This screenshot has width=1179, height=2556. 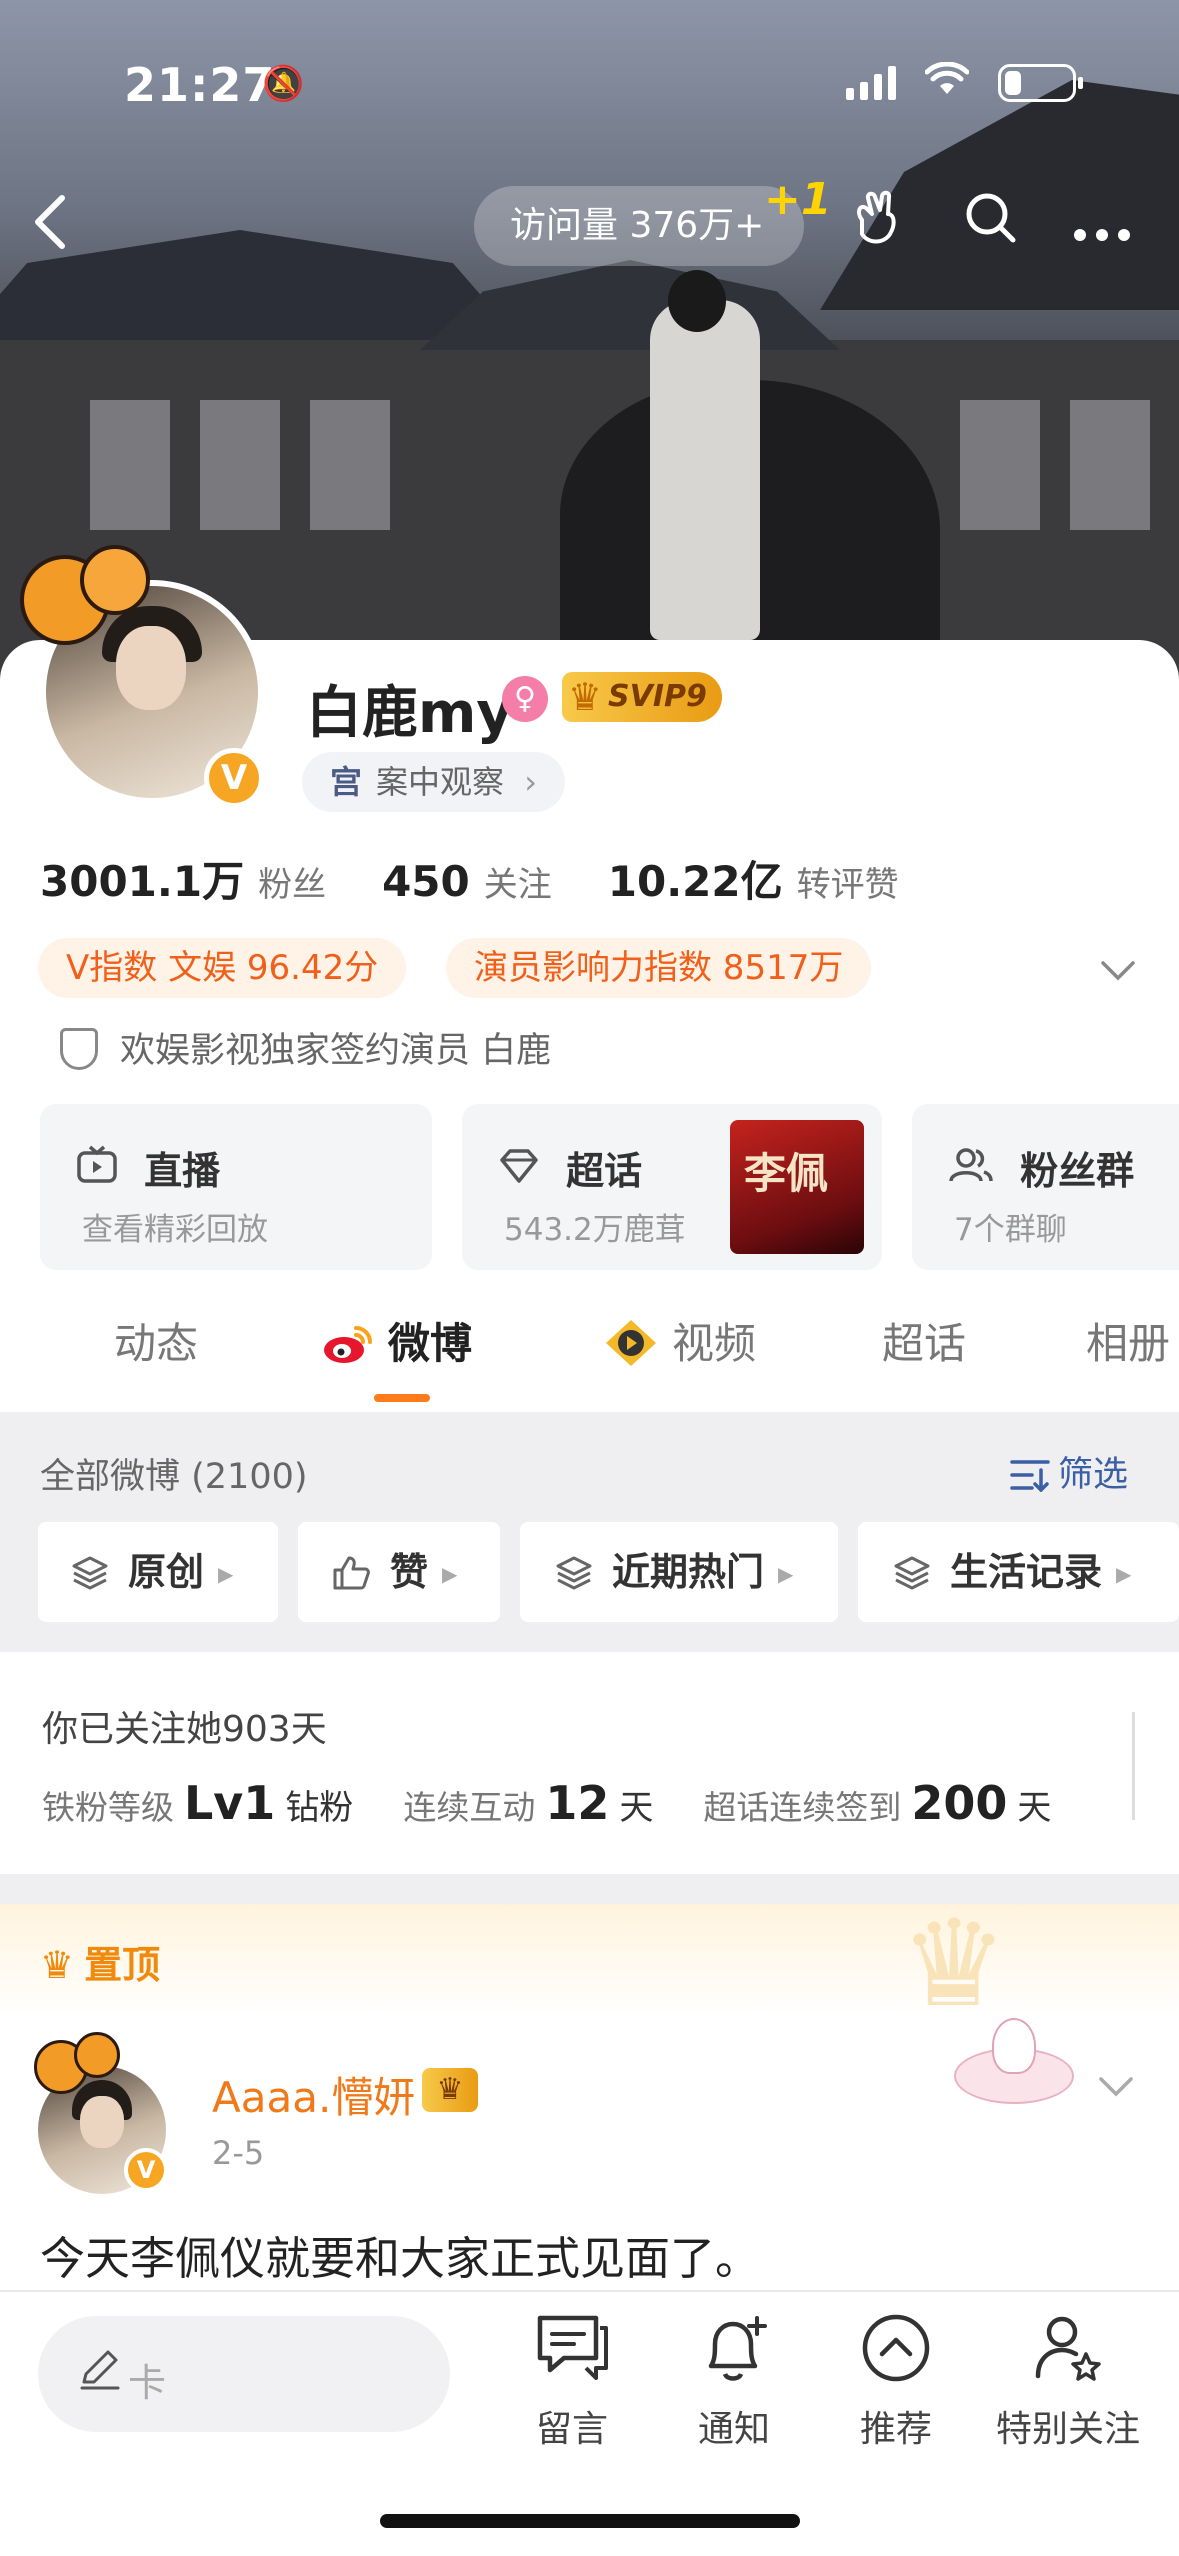 I want to click on stat-following: 450 关注, so click(x=467, y=881).